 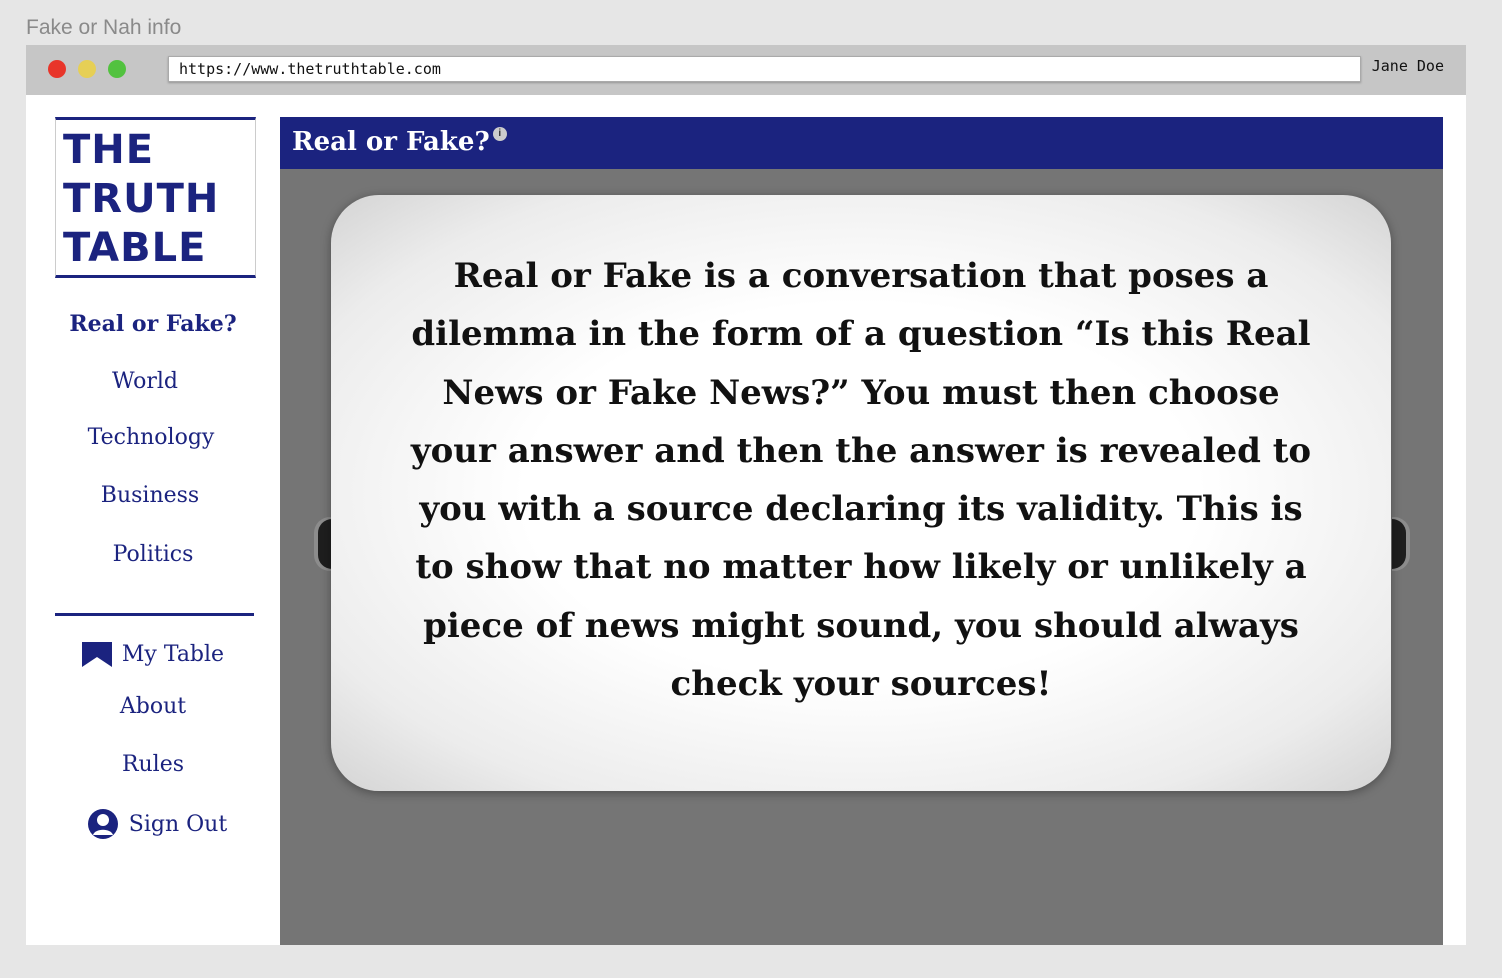 What do you see at coordinates (109, 150) in the screenshot?
I see `logo-line: THE` at bounding box center [109, 150].